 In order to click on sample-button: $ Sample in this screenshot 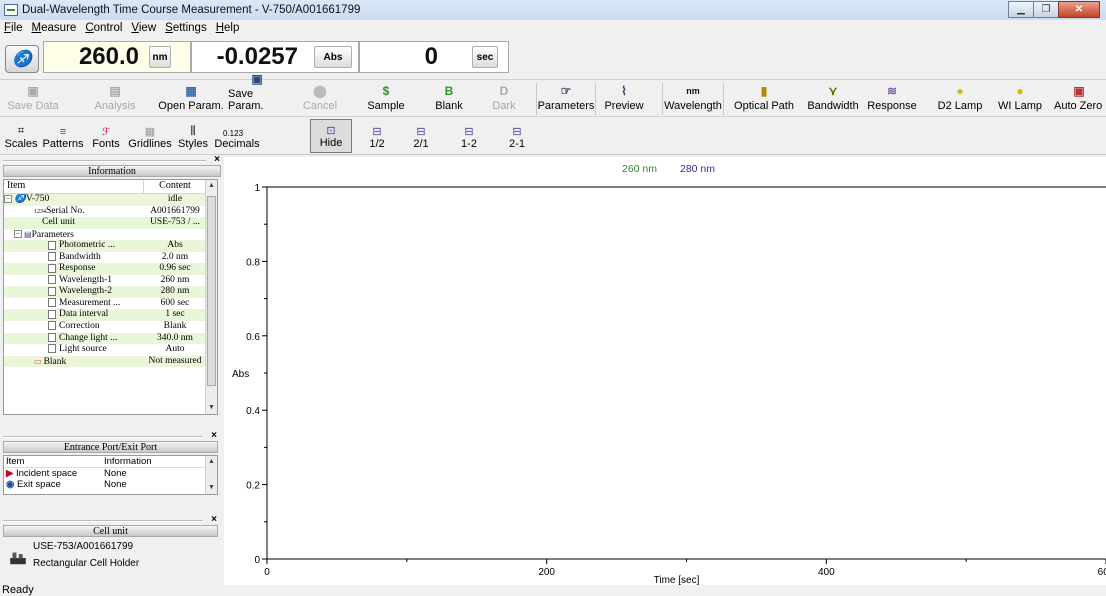, I will do `click(386, 99)`.